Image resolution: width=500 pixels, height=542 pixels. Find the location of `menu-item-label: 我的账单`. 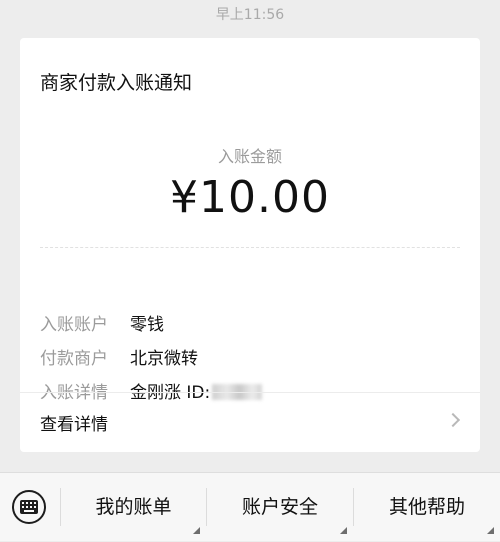

menu-item-label: 我的账单 is located at coordinates (133, 507).